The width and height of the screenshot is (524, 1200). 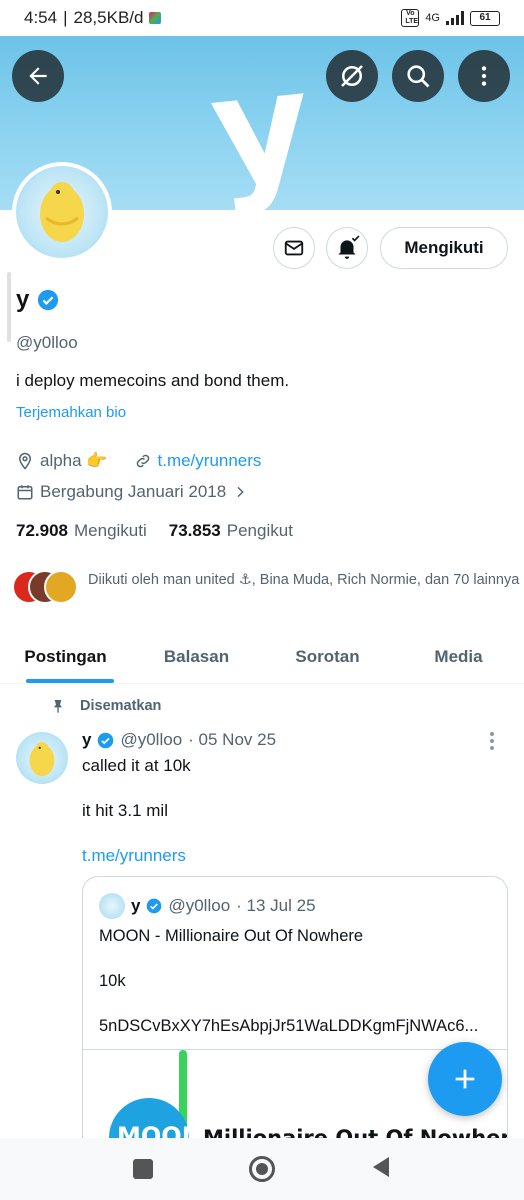 What do you see at coordinates (432, 18) in the screenshot?
I see `network-type: 4G` at bounding box center [432, 18].